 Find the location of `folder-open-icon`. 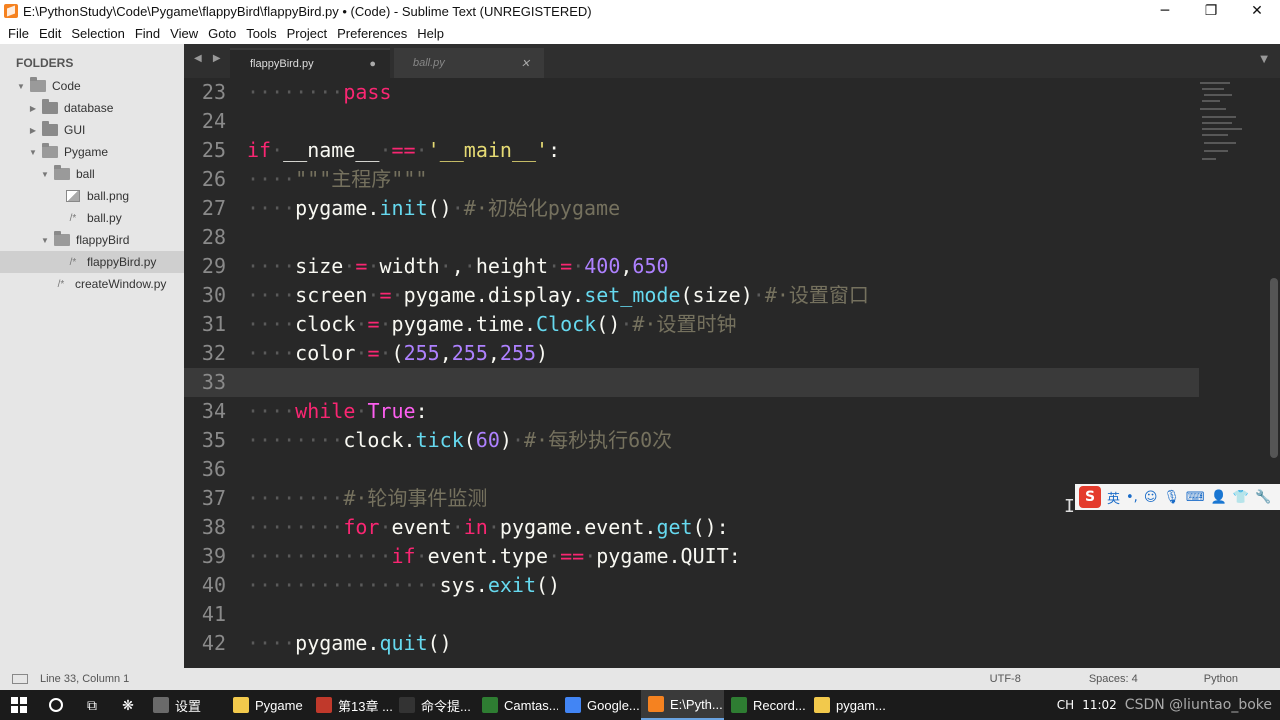

folder-open-icon is located at coordinates (38, 84).